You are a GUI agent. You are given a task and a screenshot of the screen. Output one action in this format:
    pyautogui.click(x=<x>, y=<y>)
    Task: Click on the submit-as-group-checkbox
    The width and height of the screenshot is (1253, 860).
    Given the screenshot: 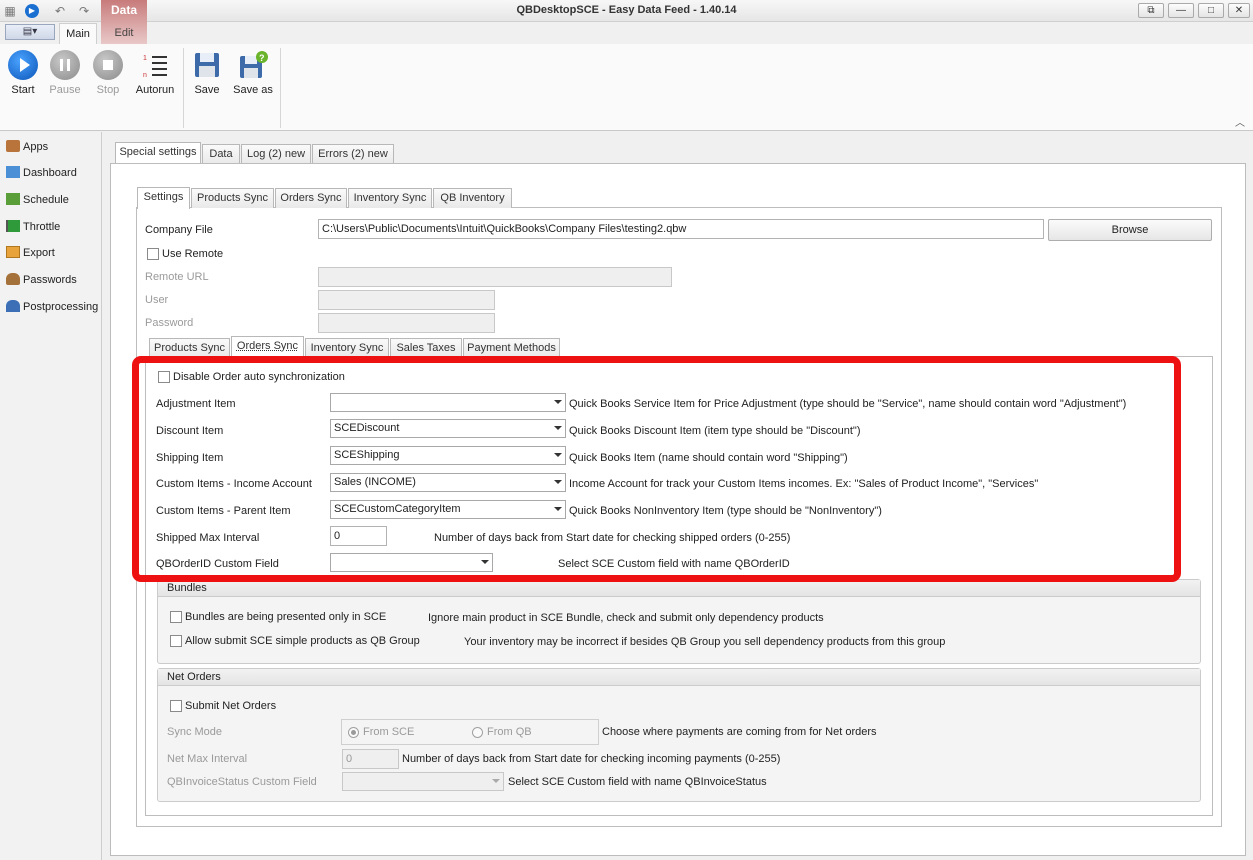 What is the action you would take?
    pyautogui.click(x=176, y=641)
    